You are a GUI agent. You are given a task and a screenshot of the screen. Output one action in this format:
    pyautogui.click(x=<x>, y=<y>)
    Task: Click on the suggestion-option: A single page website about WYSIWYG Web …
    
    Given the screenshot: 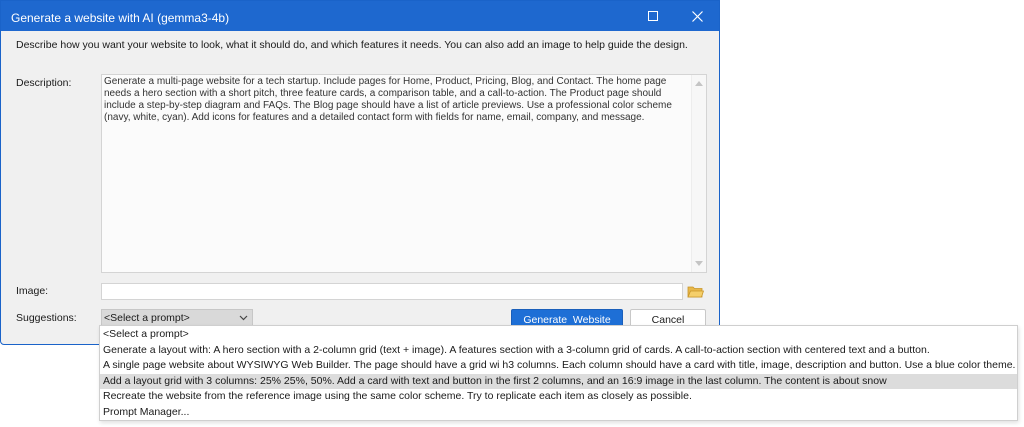 What is the action you would take?
    pyautogui.click(x=558, y=365)
    